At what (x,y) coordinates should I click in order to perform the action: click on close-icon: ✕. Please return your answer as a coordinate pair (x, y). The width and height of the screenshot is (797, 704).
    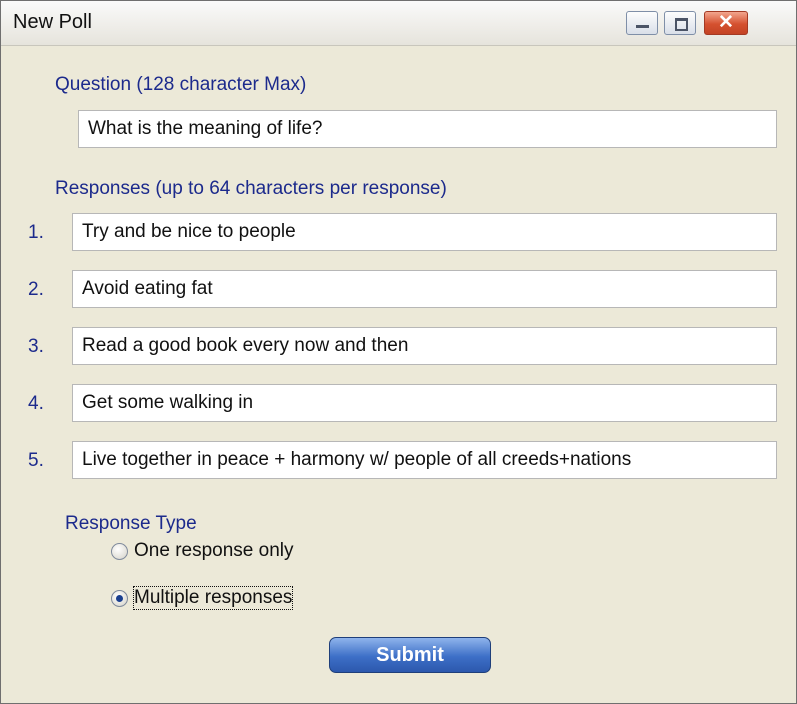
    Looking at the image, I should click on (726, 22).